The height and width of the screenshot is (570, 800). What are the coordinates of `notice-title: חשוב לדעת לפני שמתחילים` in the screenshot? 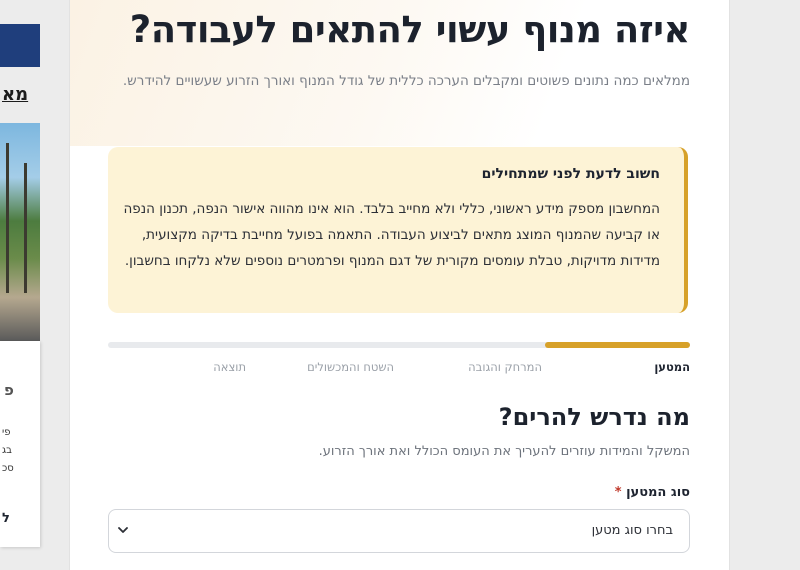 It's located at (570, 174).